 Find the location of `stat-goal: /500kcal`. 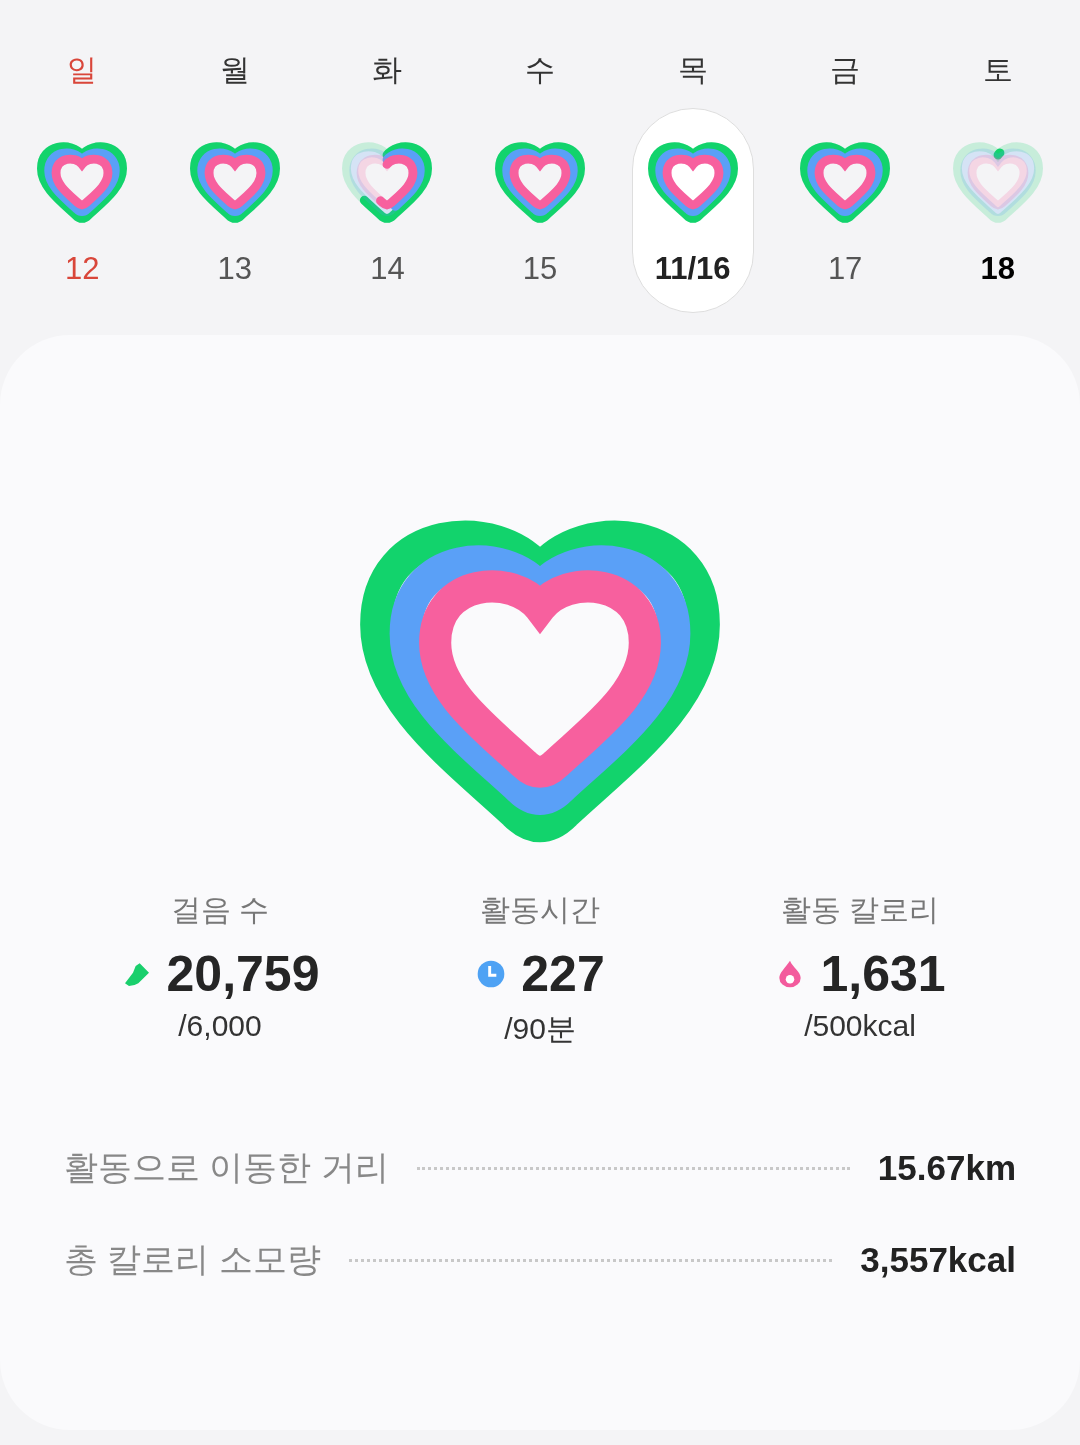

stat-goal: /500kcal is located at coordinates (860, 1026).